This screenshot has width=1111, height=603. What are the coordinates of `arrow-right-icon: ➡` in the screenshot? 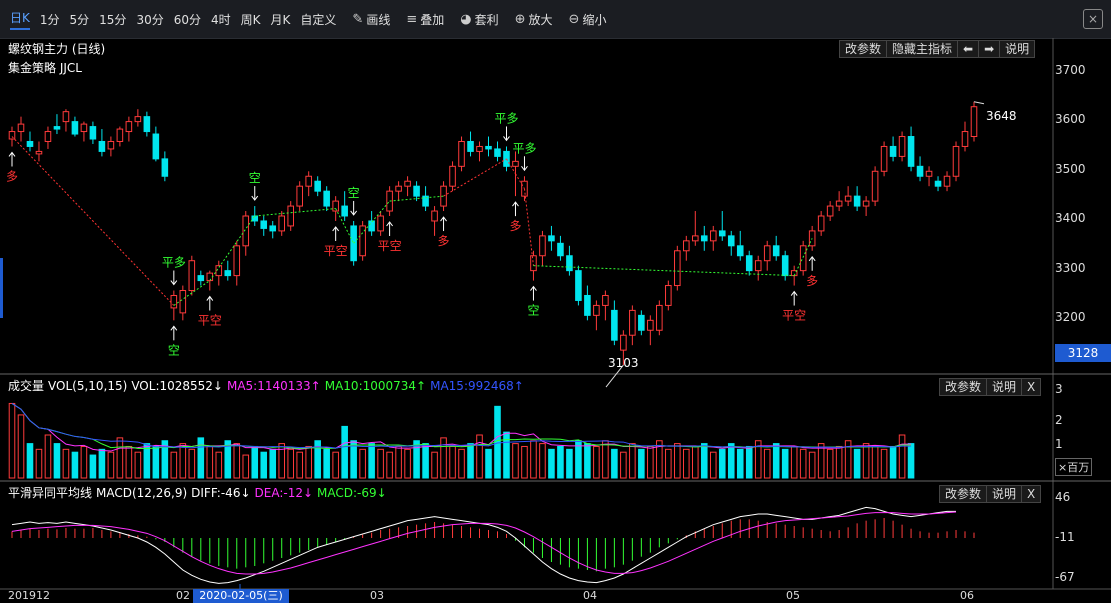 It's located at (989, 49).